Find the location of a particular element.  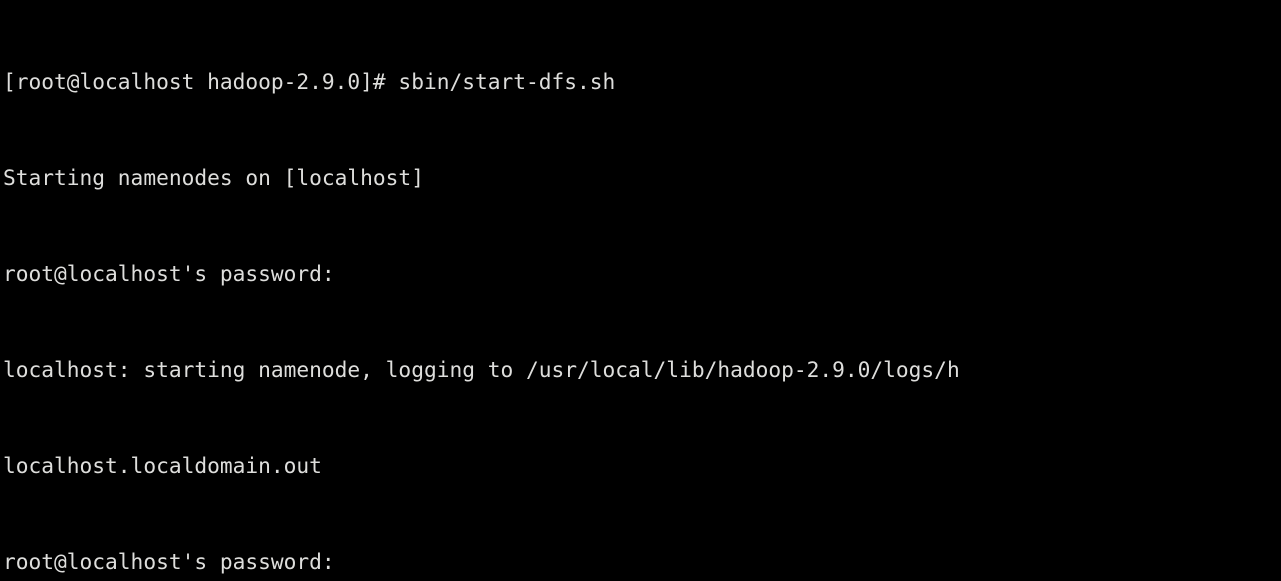

terminal-line: localhost.localdomain.out is located at coordinates (162, 465).